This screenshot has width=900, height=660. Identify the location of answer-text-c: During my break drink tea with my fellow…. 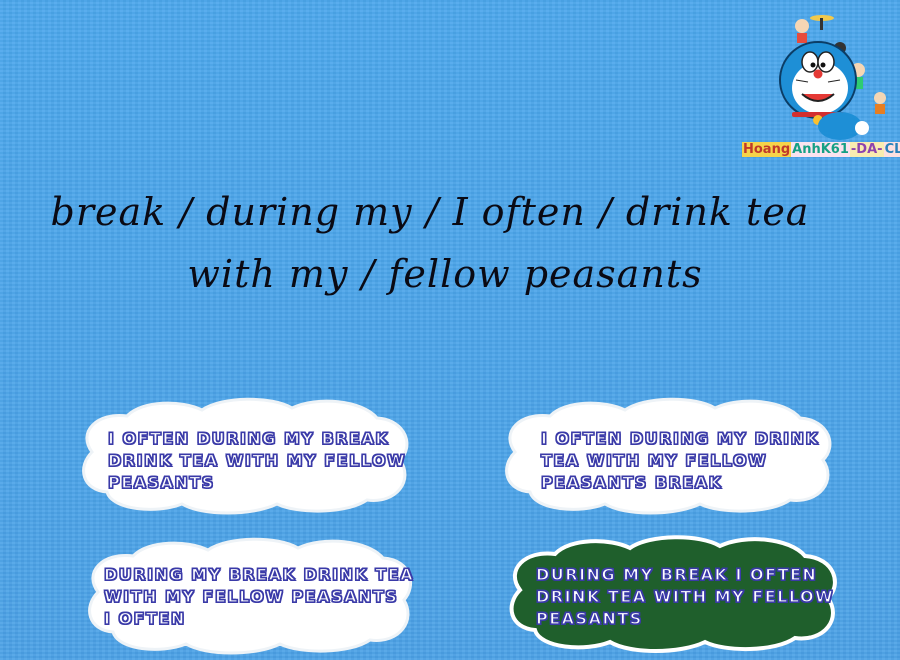
(259, 596).